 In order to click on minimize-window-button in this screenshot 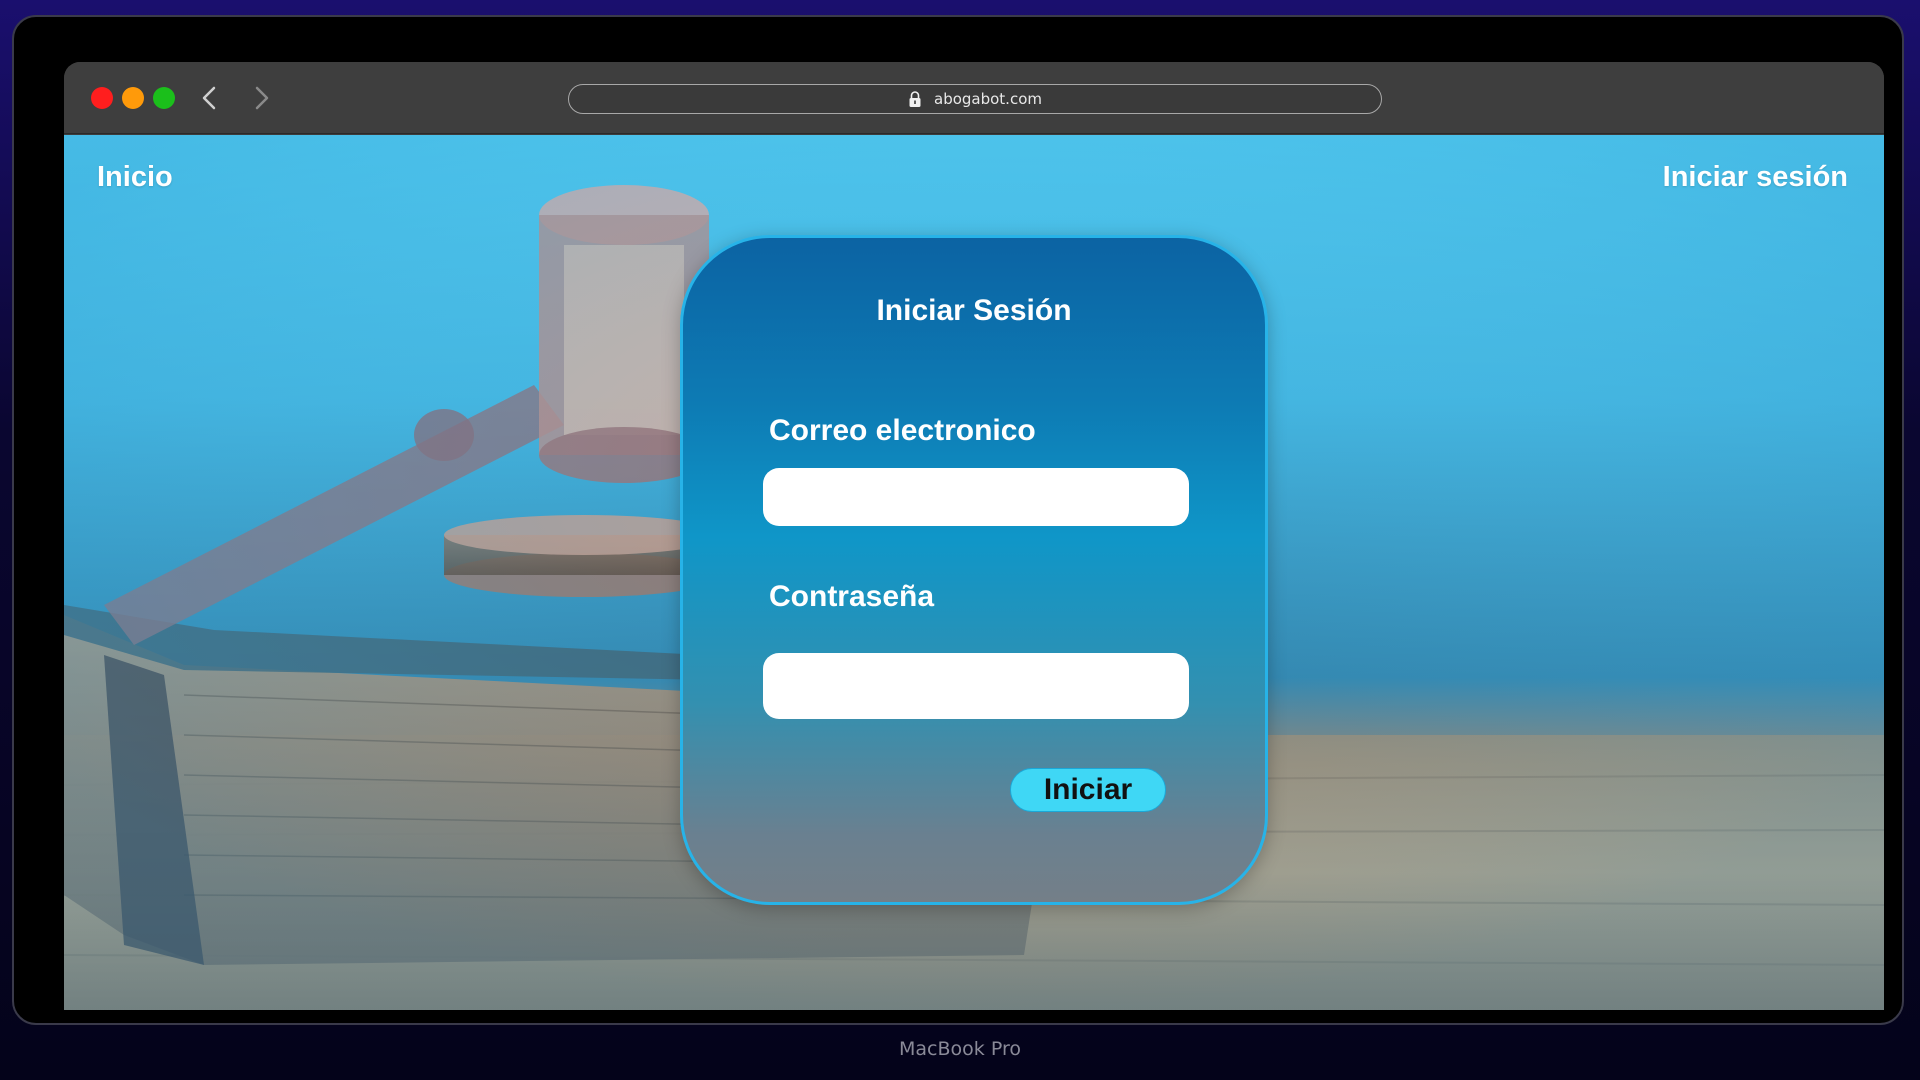, I will do `click(133, 98)`.